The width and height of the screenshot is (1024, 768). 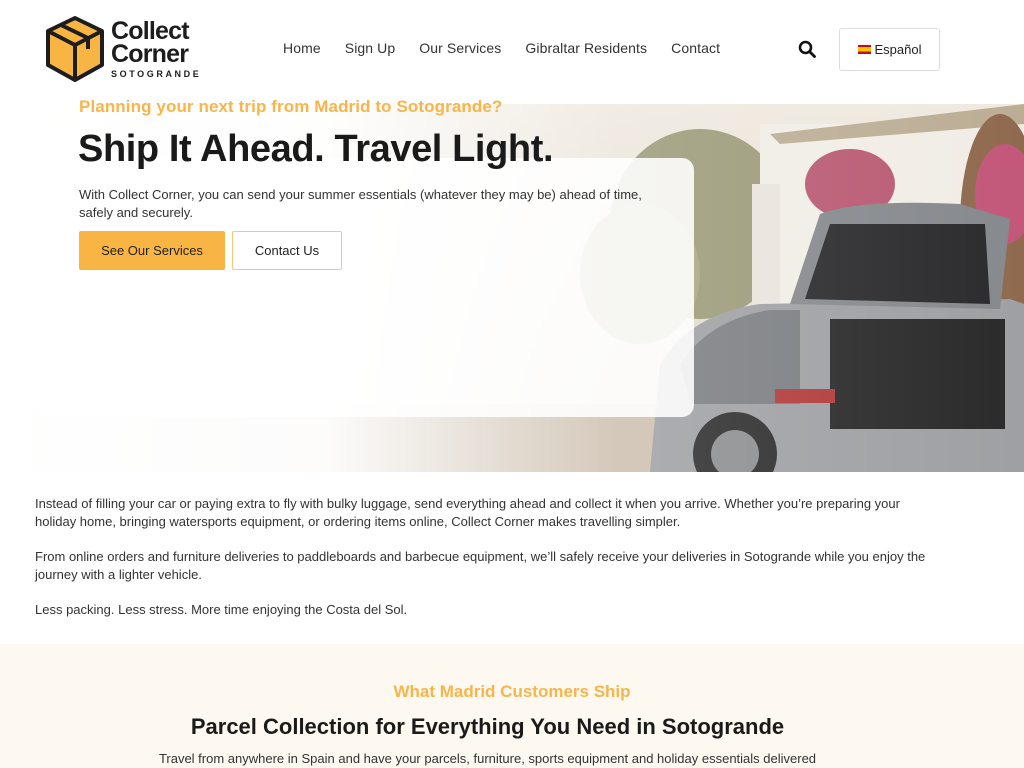 What do you see at coordinates (695, 48) in the screenshot?
I see `nav-contact: Contact` at bounding box center [695, 48].